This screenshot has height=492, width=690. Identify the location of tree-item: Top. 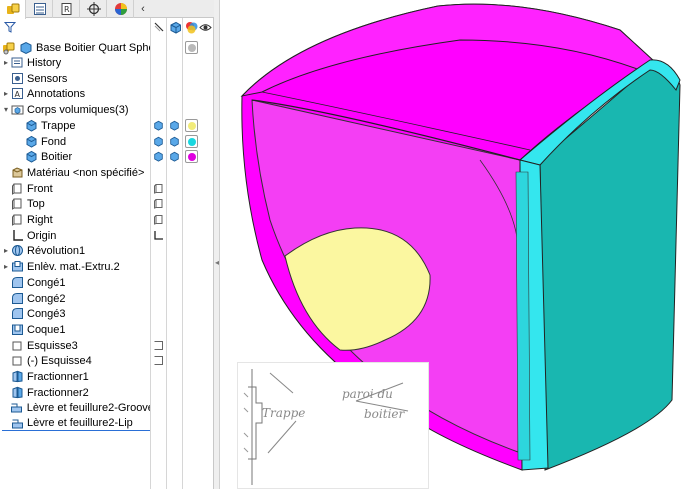
(76, 203).